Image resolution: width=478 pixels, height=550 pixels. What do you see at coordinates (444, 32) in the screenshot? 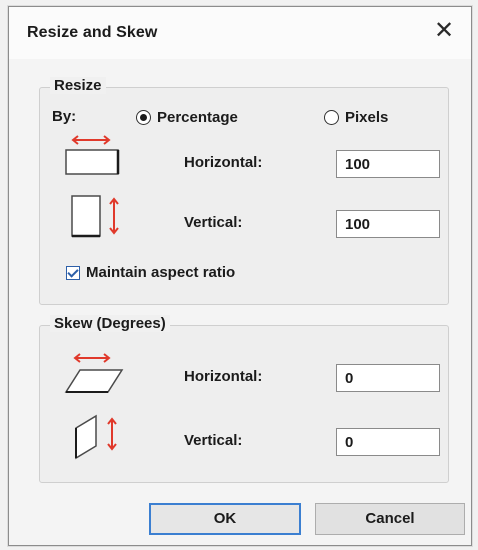
I see `close-icon: ✕` at bounding box center [444, 32].